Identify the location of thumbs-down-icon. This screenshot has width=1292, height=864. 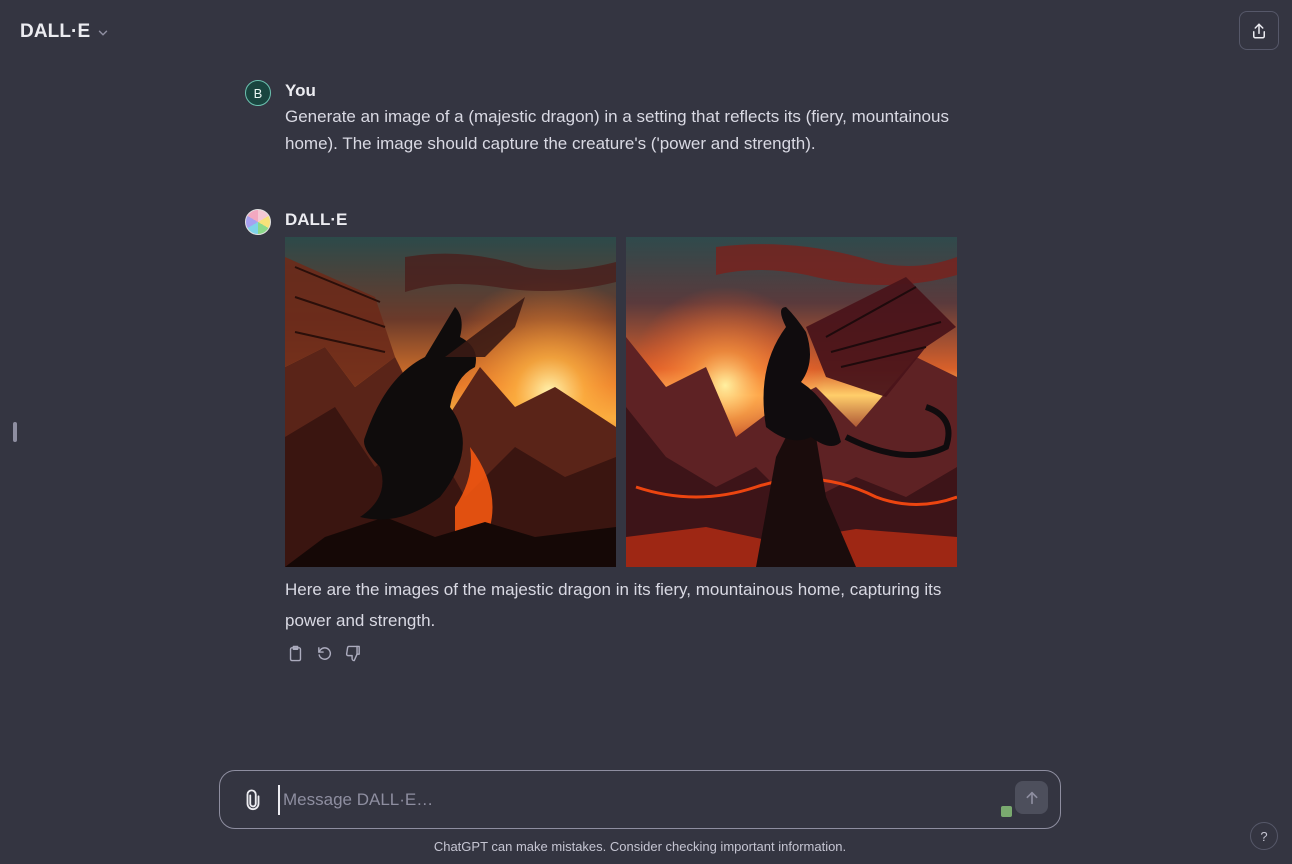
(352, 653).